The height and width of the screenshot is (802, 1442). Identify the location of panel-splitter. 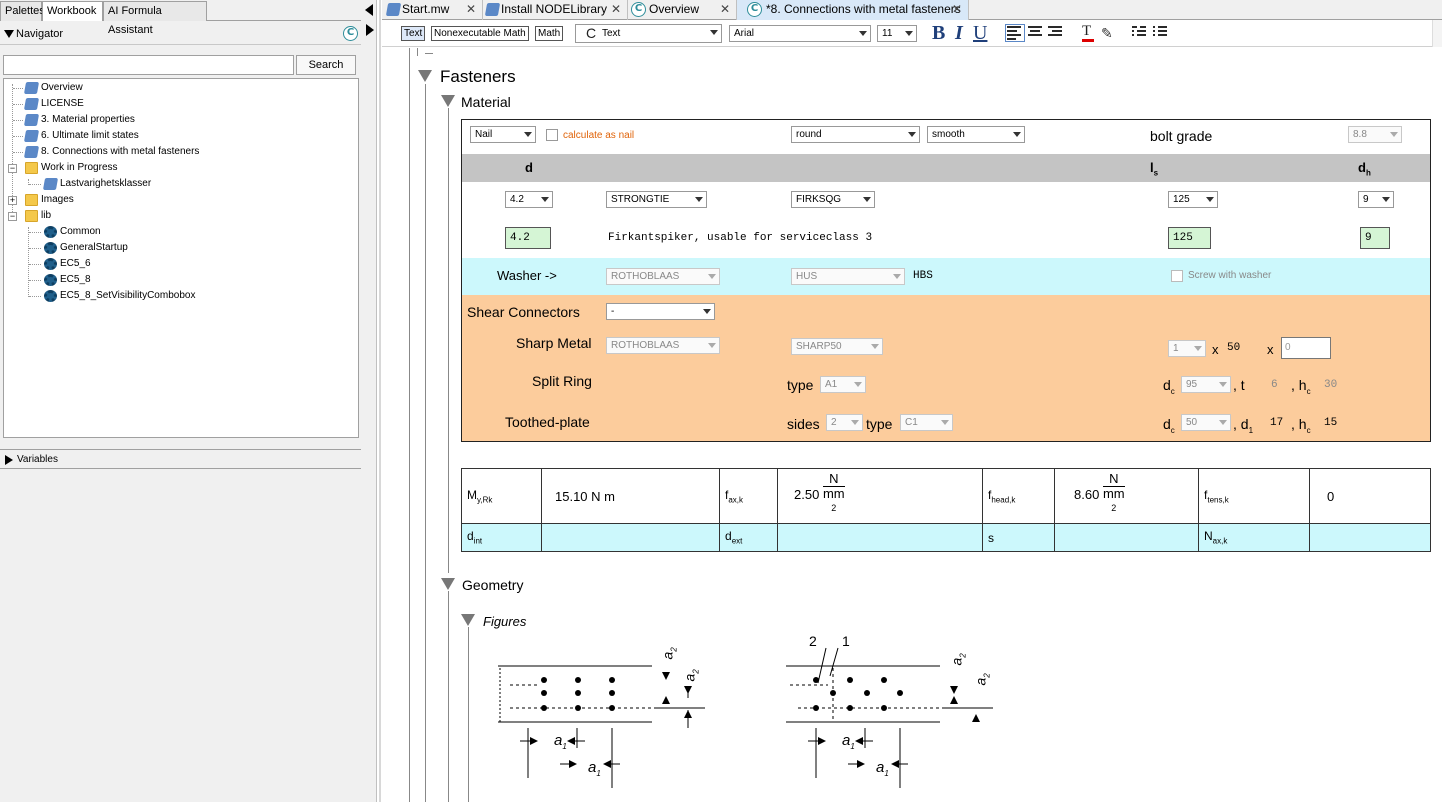
(369, 401).